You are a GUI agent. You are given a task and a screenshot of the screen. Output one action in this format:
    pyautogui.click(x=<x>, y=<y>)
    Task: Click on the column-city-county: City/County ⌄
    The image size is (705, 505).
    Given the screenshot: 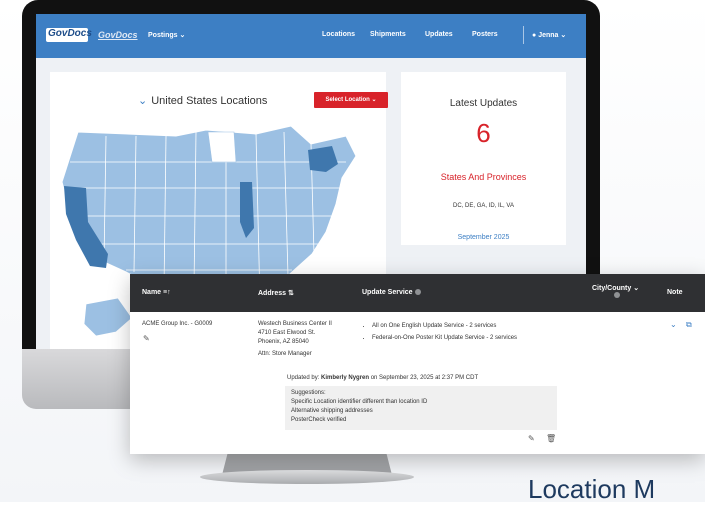 What is the action you would take?
    pyautogui.click(x=615, y=291)
    